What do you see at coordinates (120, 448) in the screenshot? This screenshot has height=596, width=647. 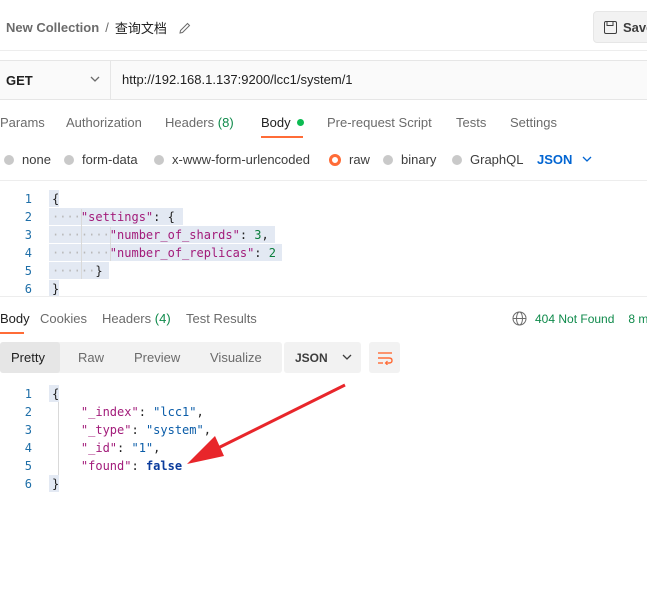 I see `code-line: "_id": "1",` at bounding box center [120, 448].